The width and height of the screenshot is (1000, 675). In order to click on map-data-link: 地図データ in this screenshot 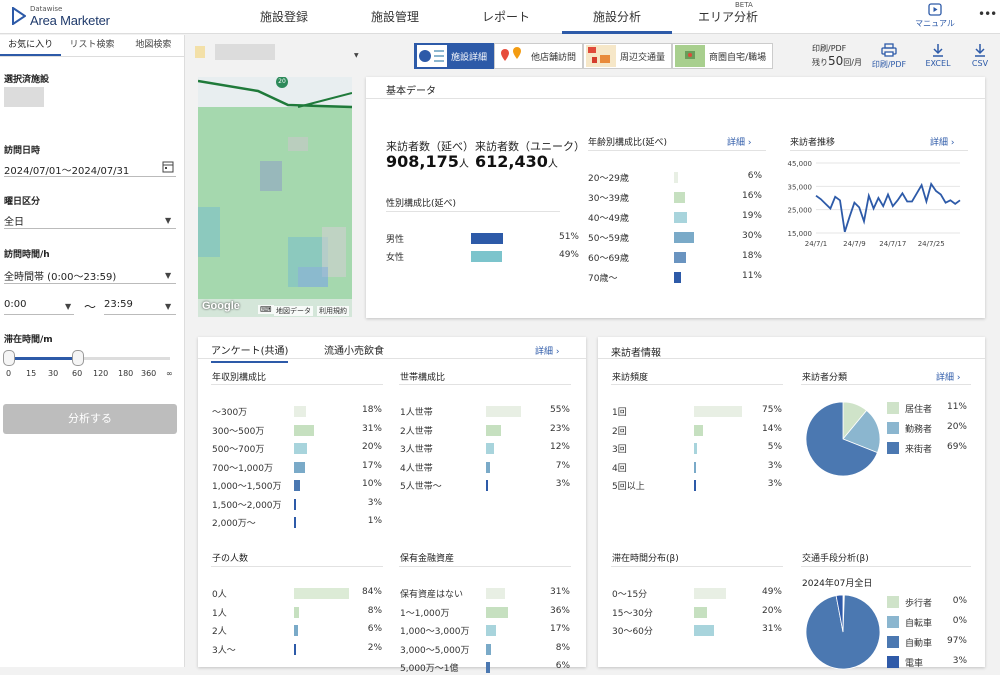, I will do `click(293, 311)`.